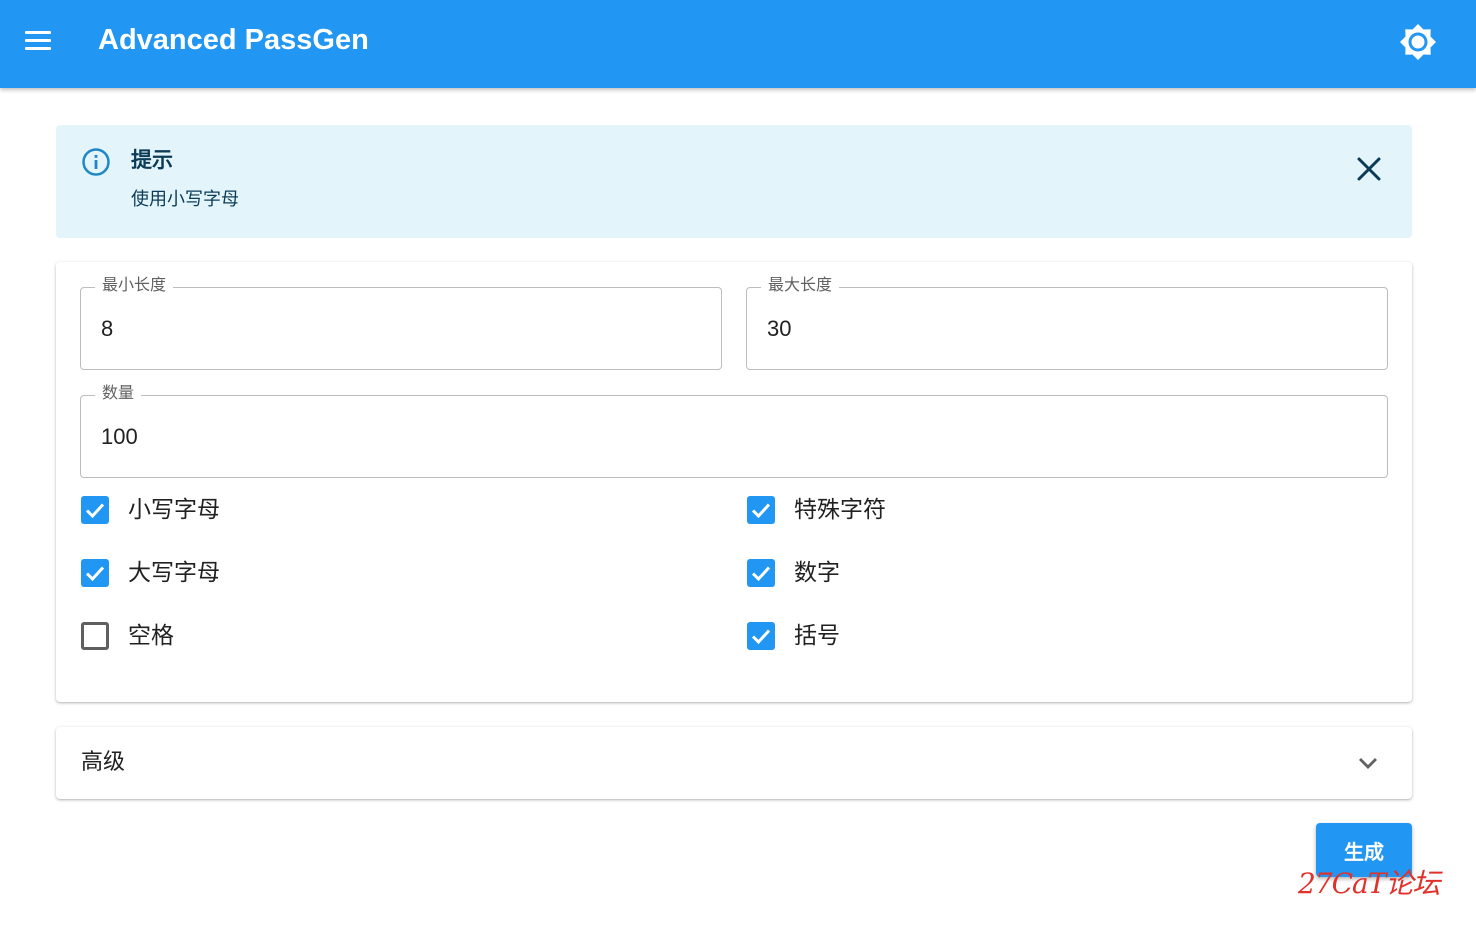 This screenshot has height=926, width=1476. What do you see at coordinates (231, 636) in the screenshot?
I see `space-checkbox: 空格` at bounding box center [231, 636].